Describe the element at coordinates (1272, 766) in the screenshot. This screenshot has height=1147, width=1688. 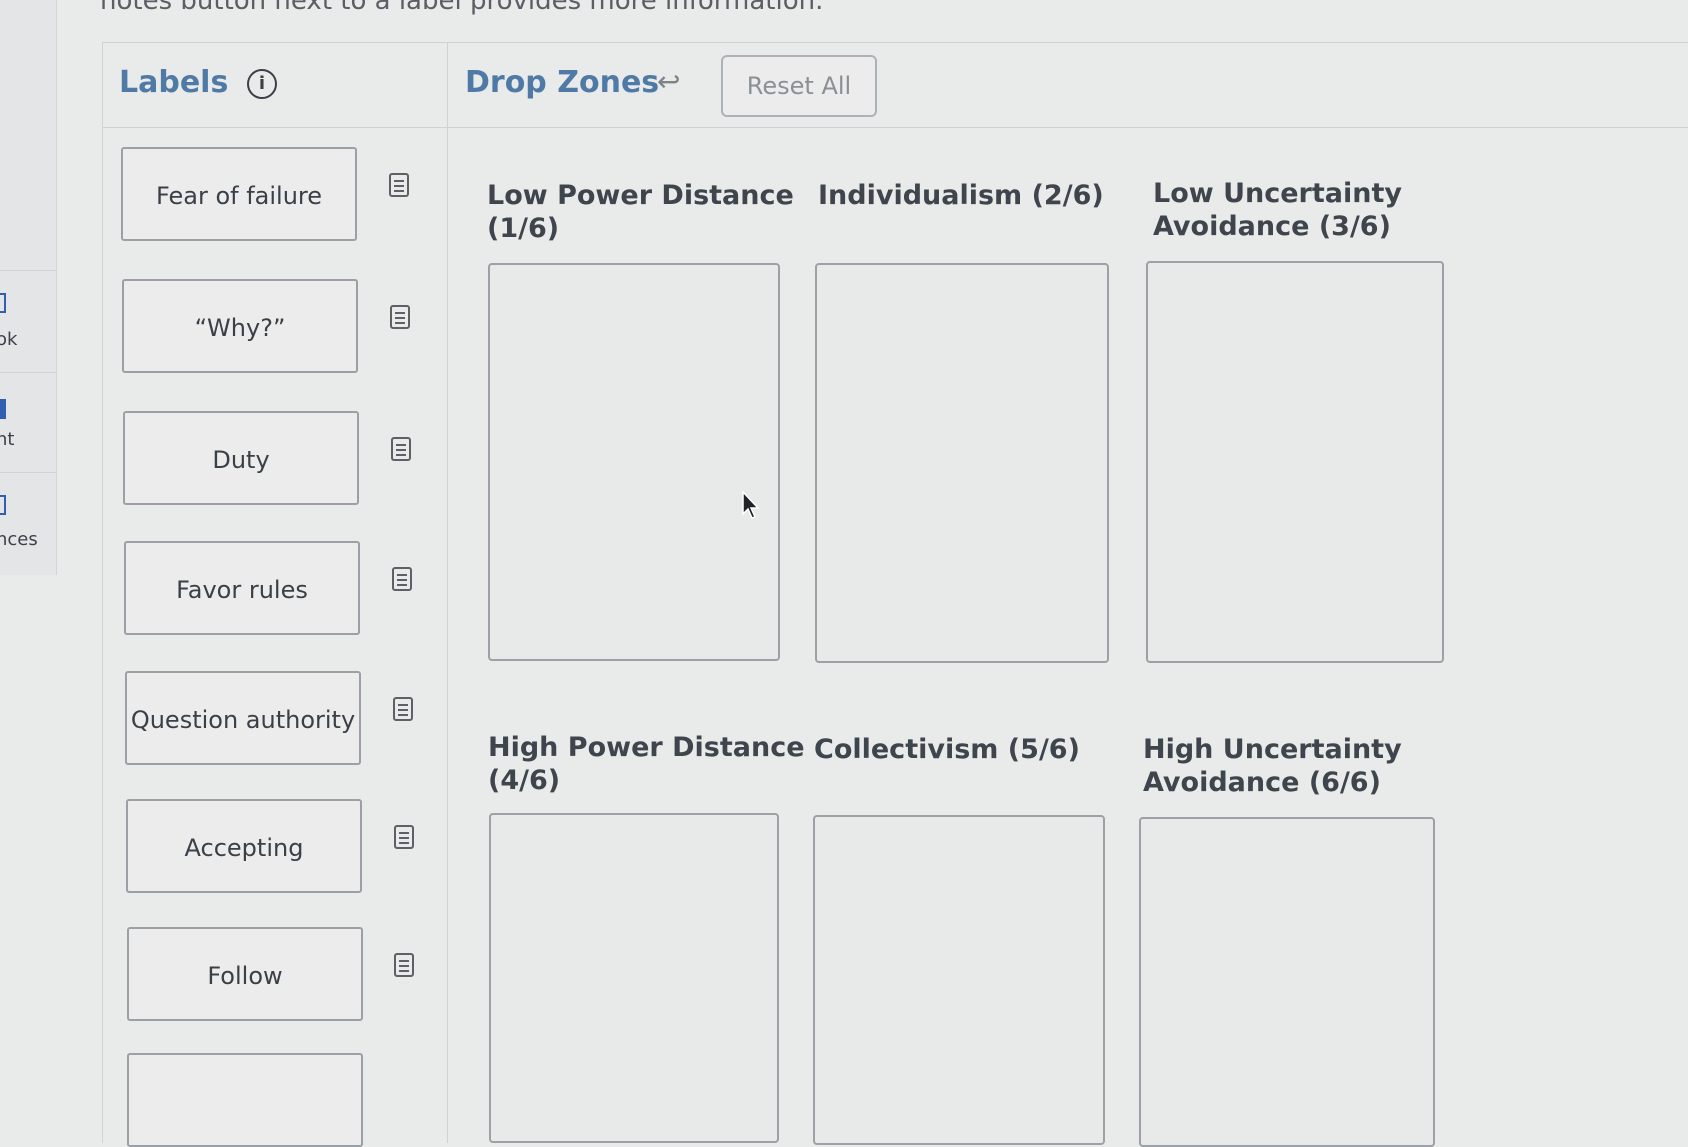
I see `drop-zone-title-6: High Uncertainty Avoidance (6/6)` at that location.